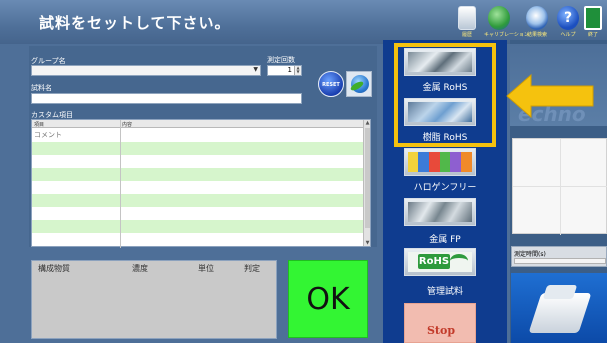 The image size is (607, 343). Describe the element at coordinates (331, 84) in the screenshot. I see `reset-button: RESET` at that location.